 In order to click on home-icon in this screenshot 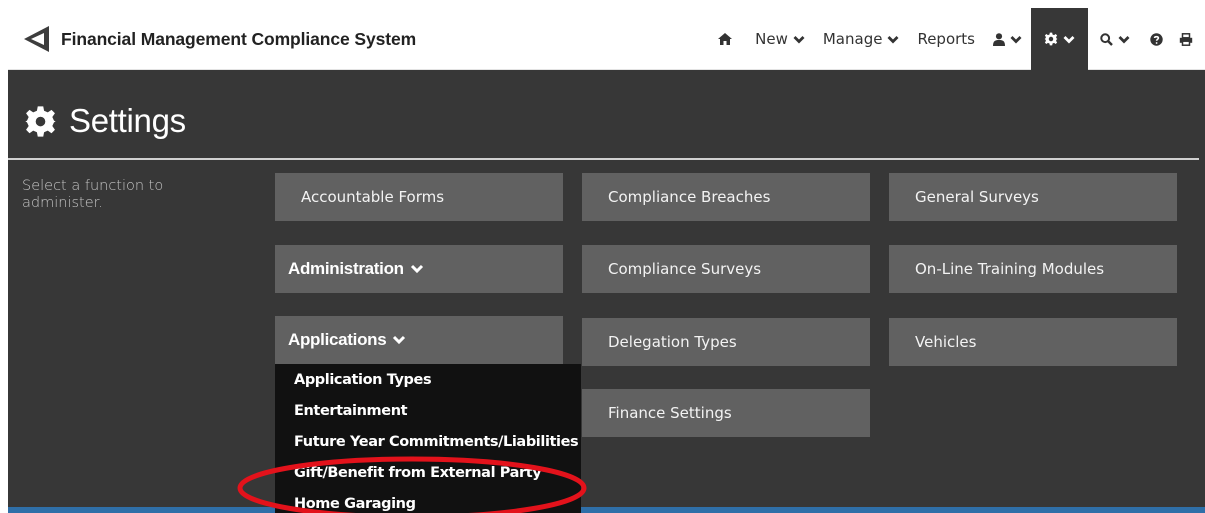, I will do `click(725, 39)`.